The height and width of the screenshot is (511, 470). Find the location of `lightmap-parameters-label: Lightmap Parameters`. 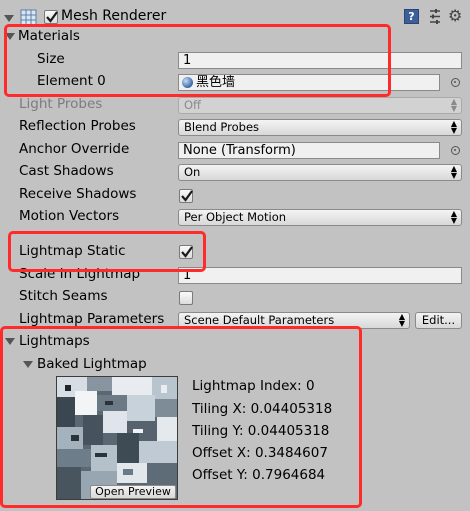

lightmap-parameters-label: Lightmap Parameters is located at coordinates (92, 319).